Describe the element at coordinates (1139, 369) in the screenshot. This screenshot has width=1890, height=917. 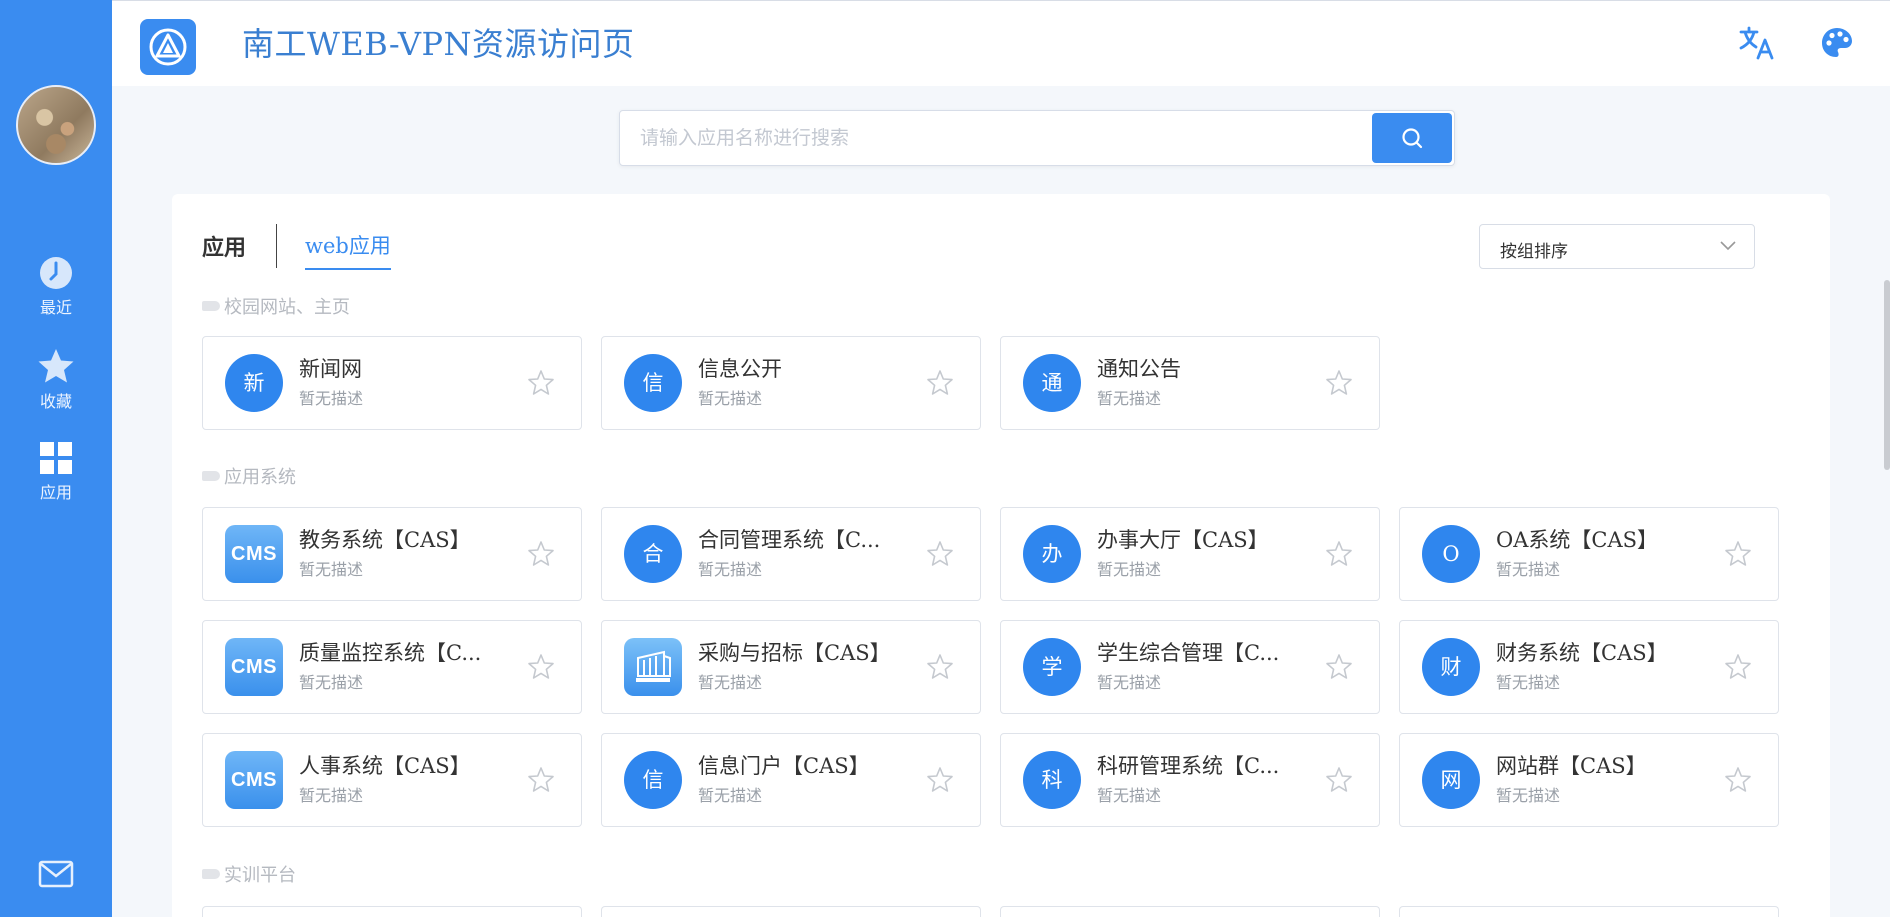
I see `app-name: 通知公告` at that location.